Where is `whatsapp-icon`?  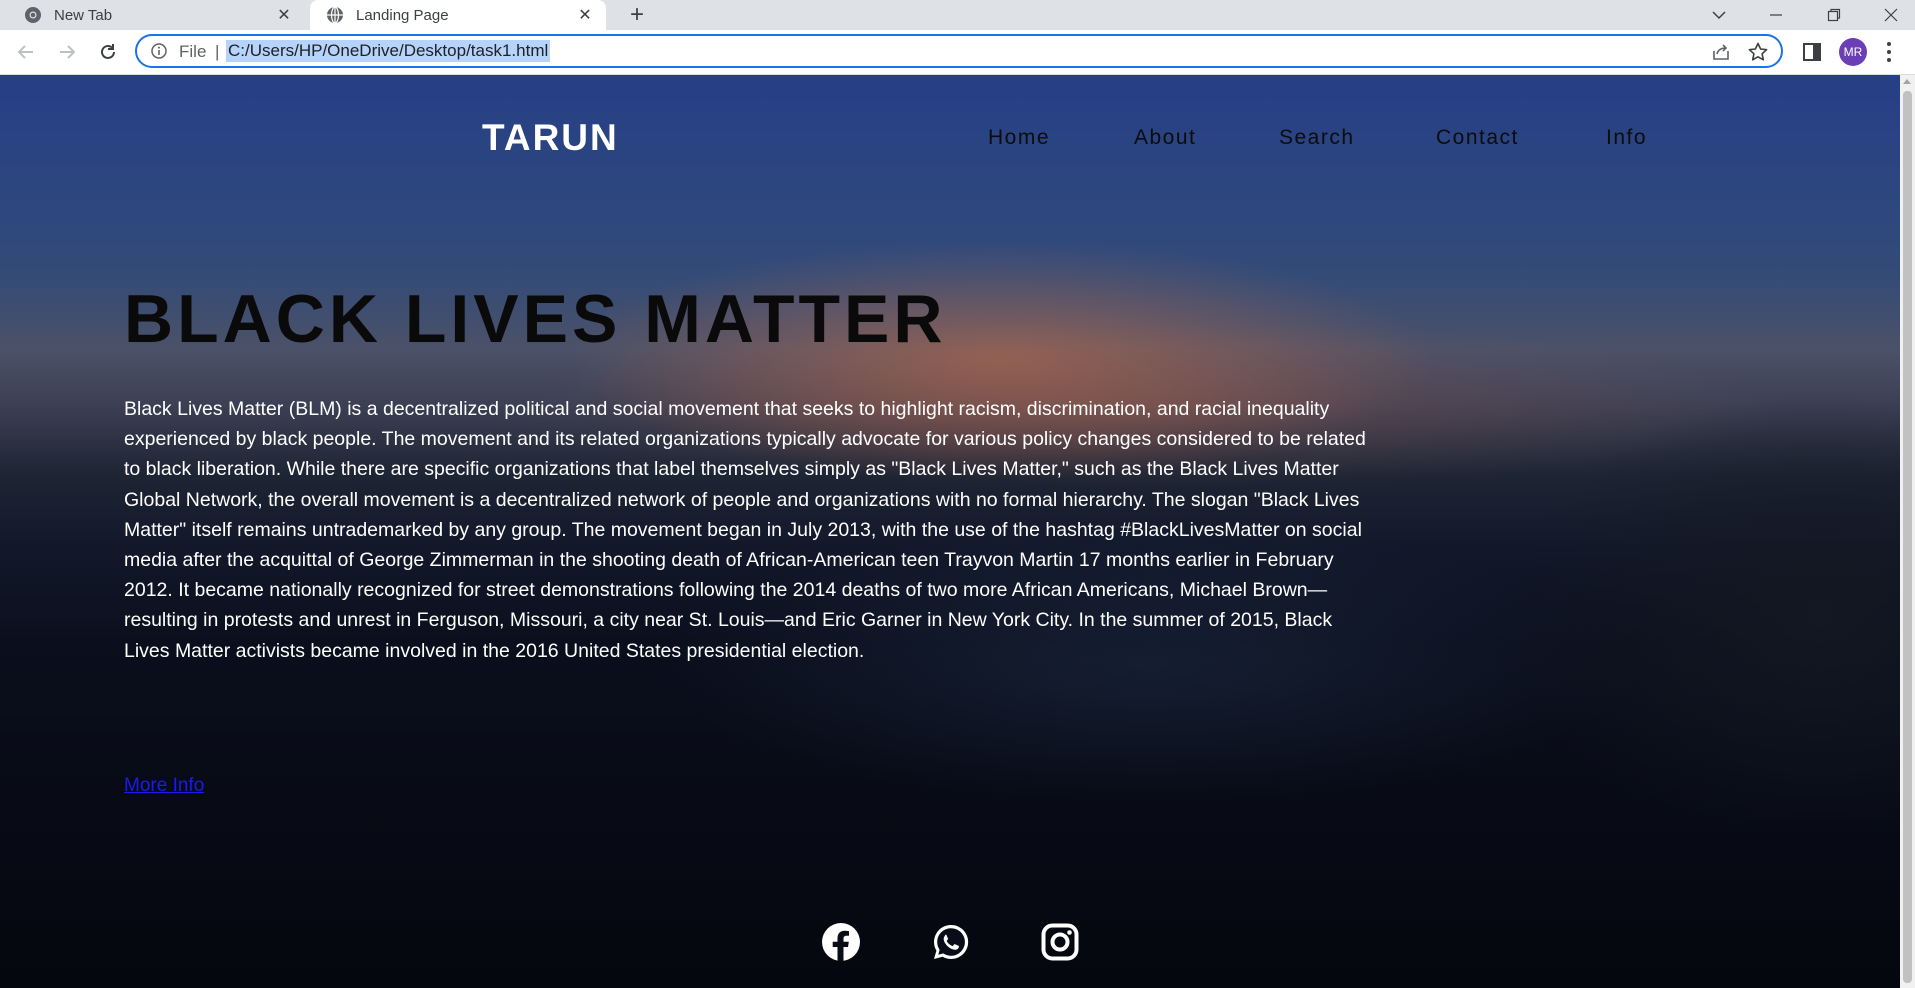 whatsapp-icon is located at coordinates (951, 944).